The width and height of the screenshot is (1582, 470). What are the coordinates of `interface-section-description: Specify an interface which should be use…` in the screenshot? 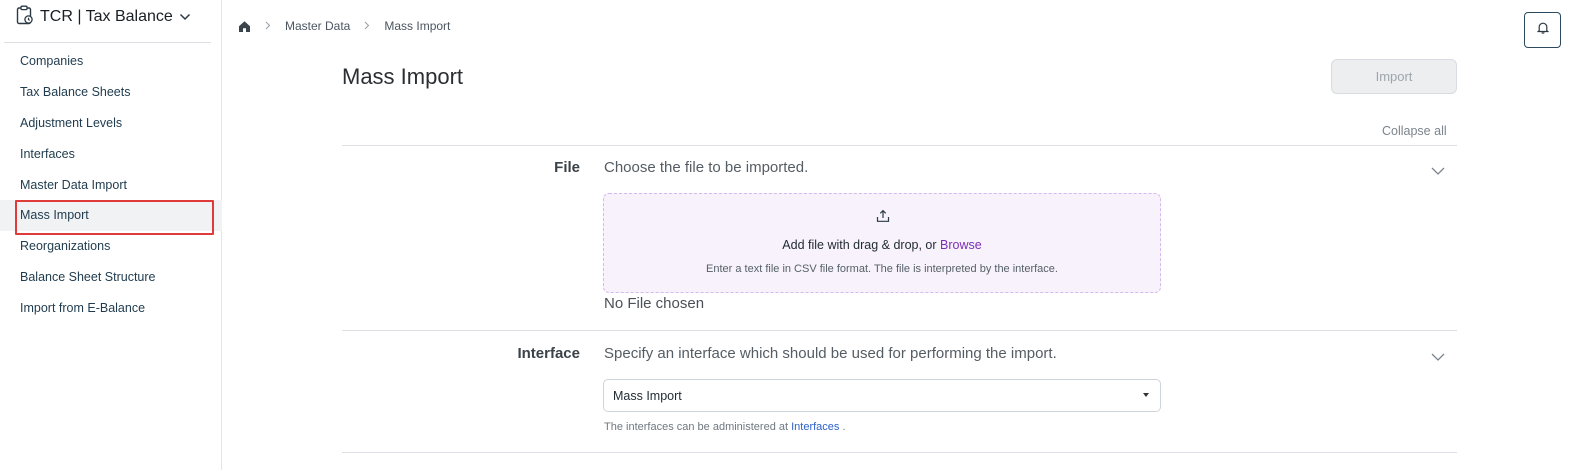 It's located at (830, 353).